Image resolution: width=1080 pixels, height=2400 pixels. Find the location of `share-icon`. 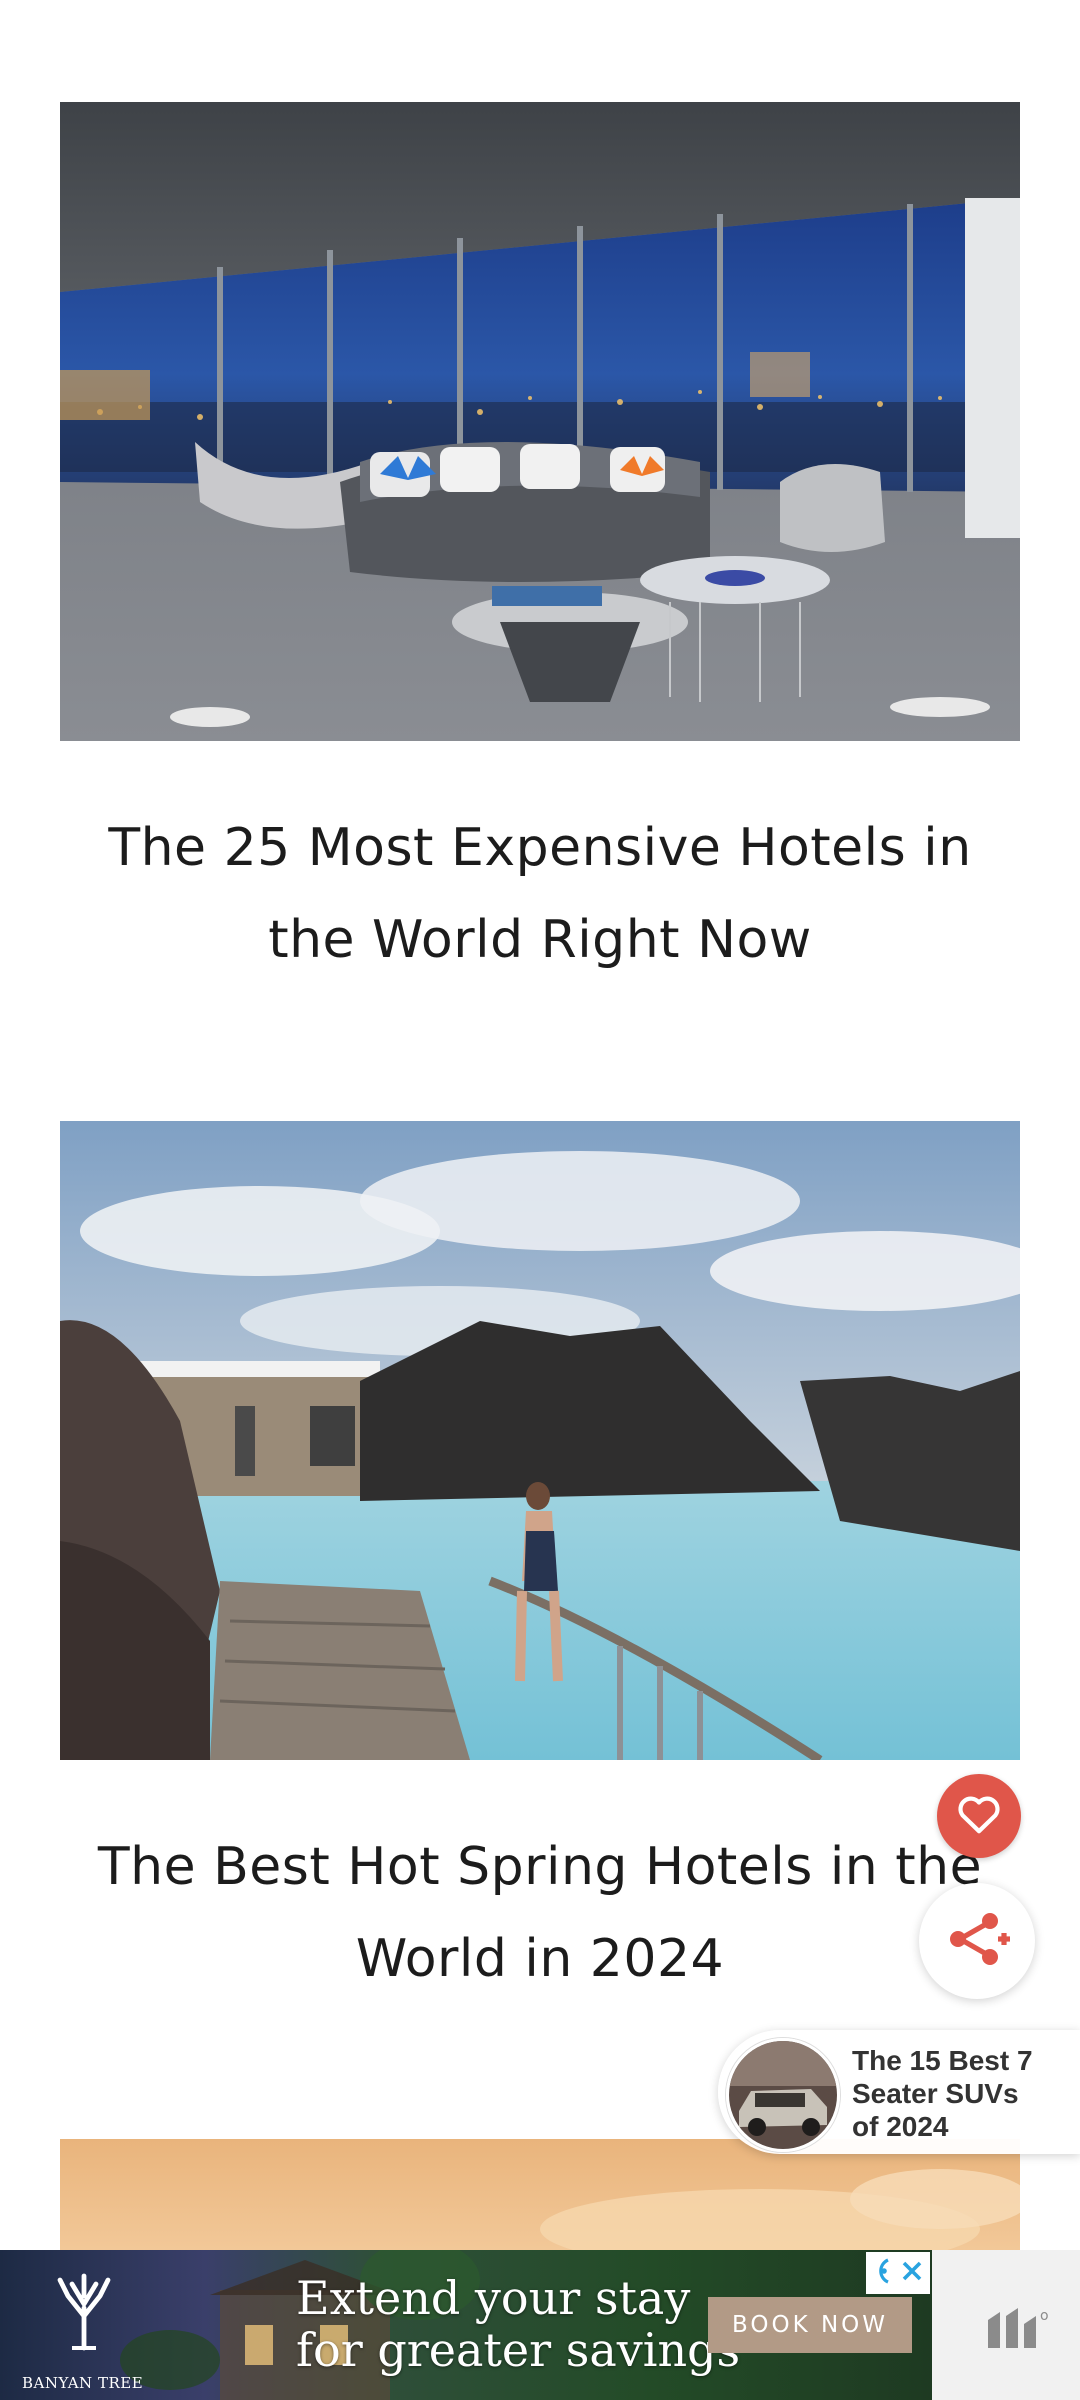

share-icon is located at coordinates (977, 1941).